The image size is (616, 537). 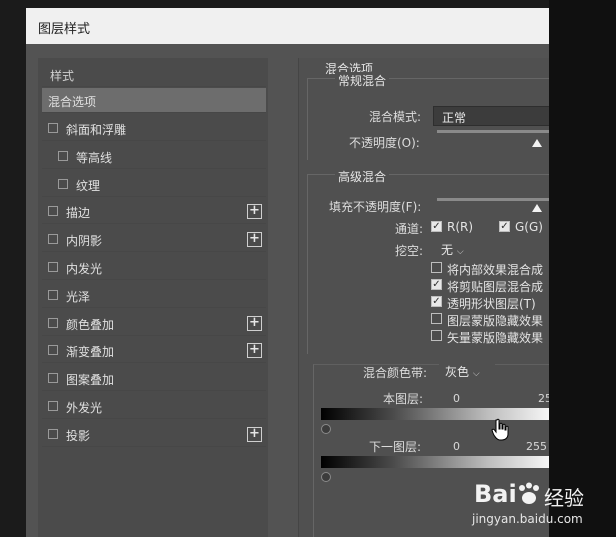 I want to click on styles-item: 外发光, so click(x=154, y=406).